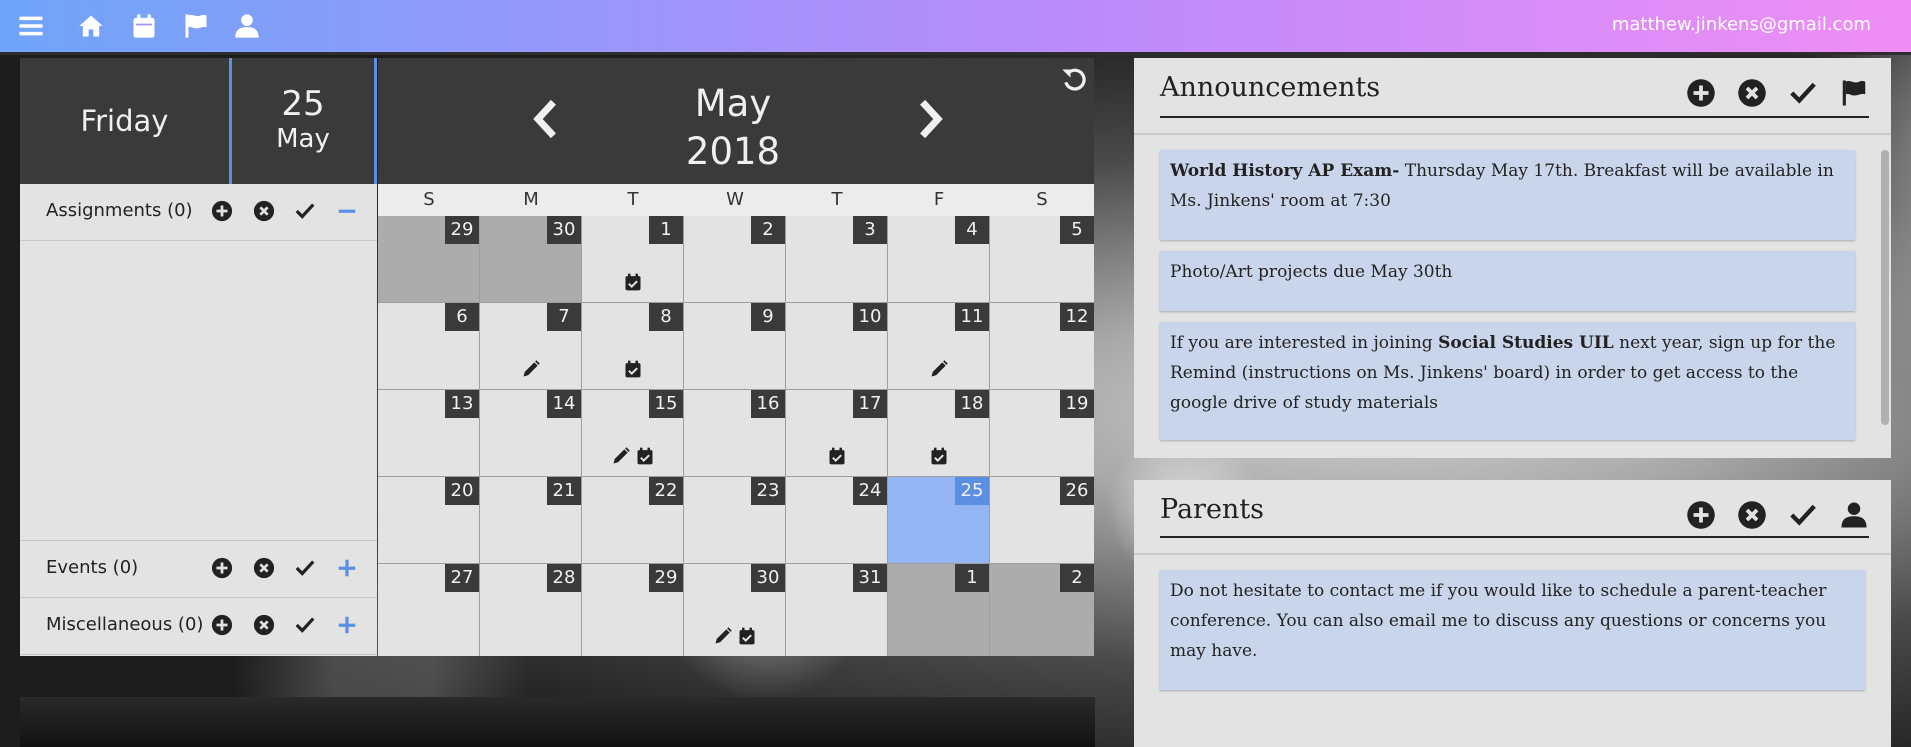 The image size is (1911, 747). I want to click on user-email: matthew.jinkens@gmail.com, so click(1741, 24).